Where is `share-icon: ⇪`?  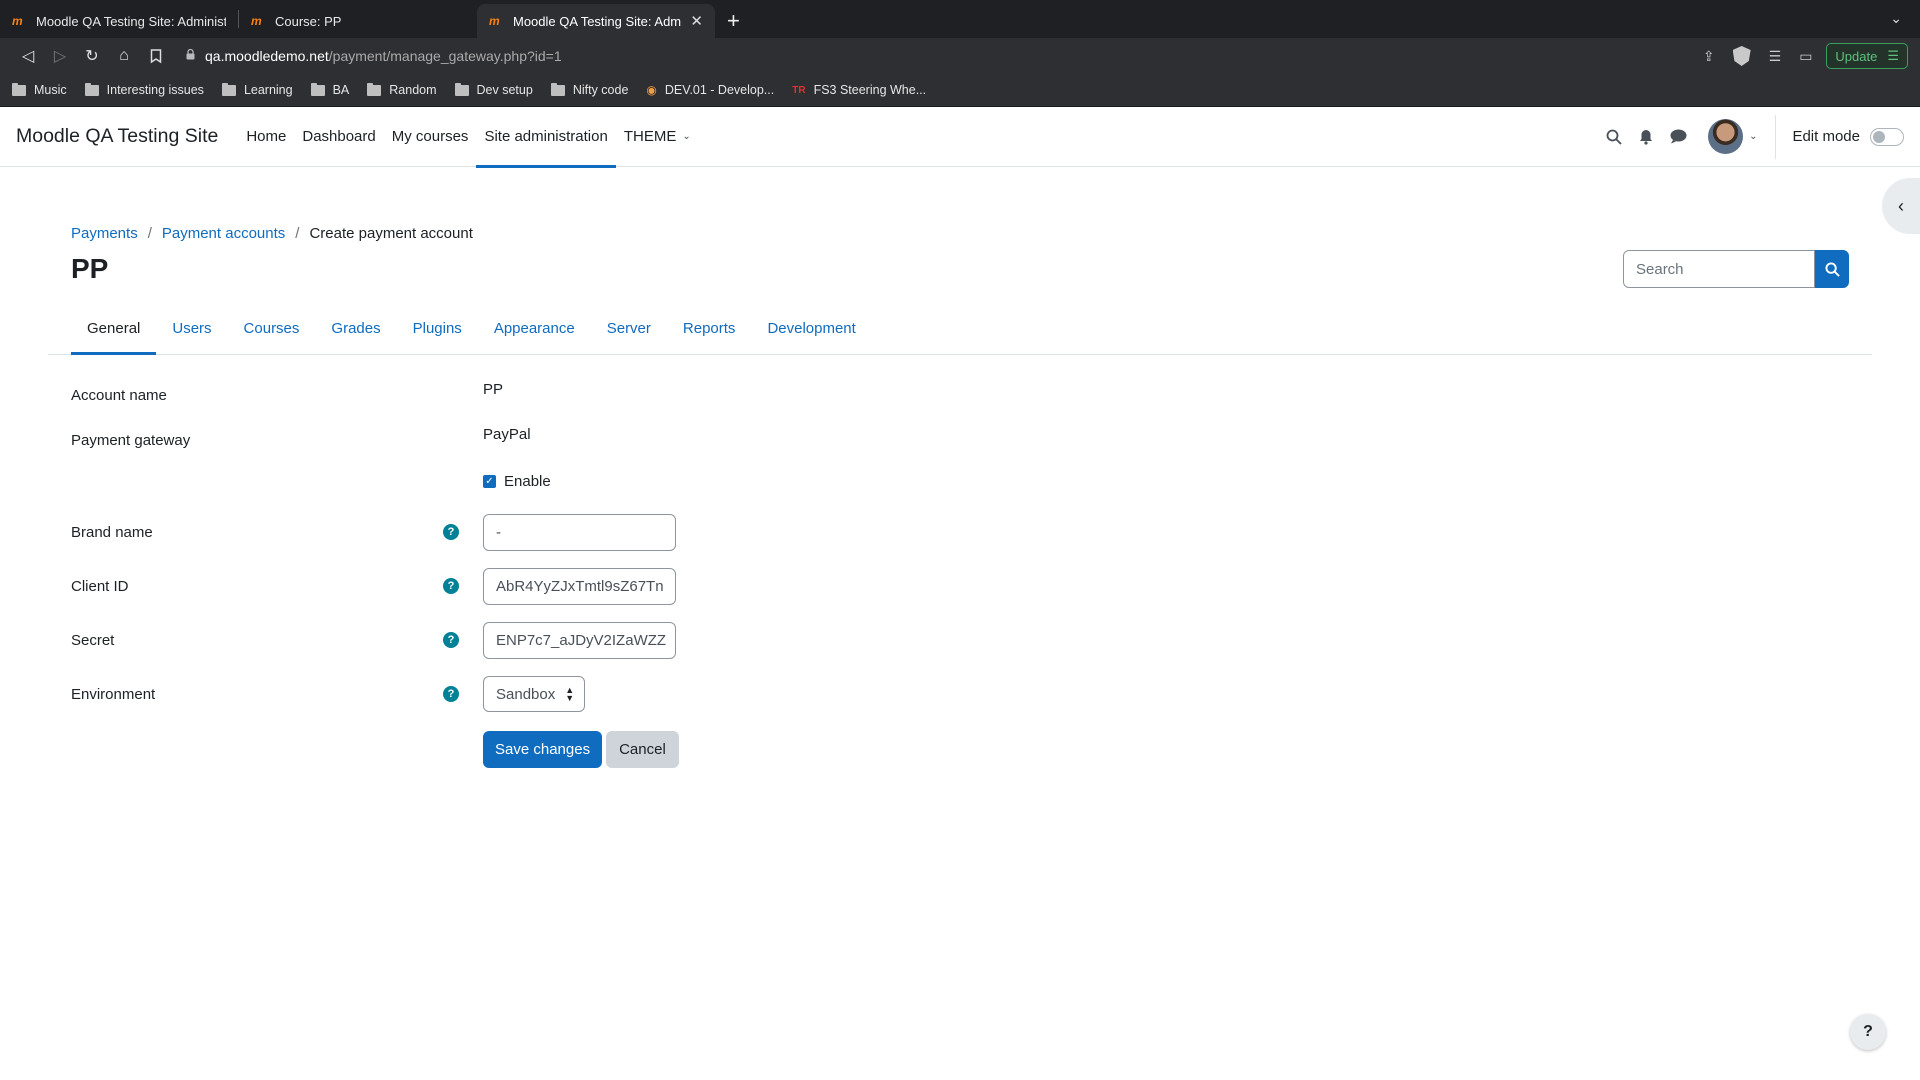
share-icon: ⇪ is located at coordinates (1709, 56).